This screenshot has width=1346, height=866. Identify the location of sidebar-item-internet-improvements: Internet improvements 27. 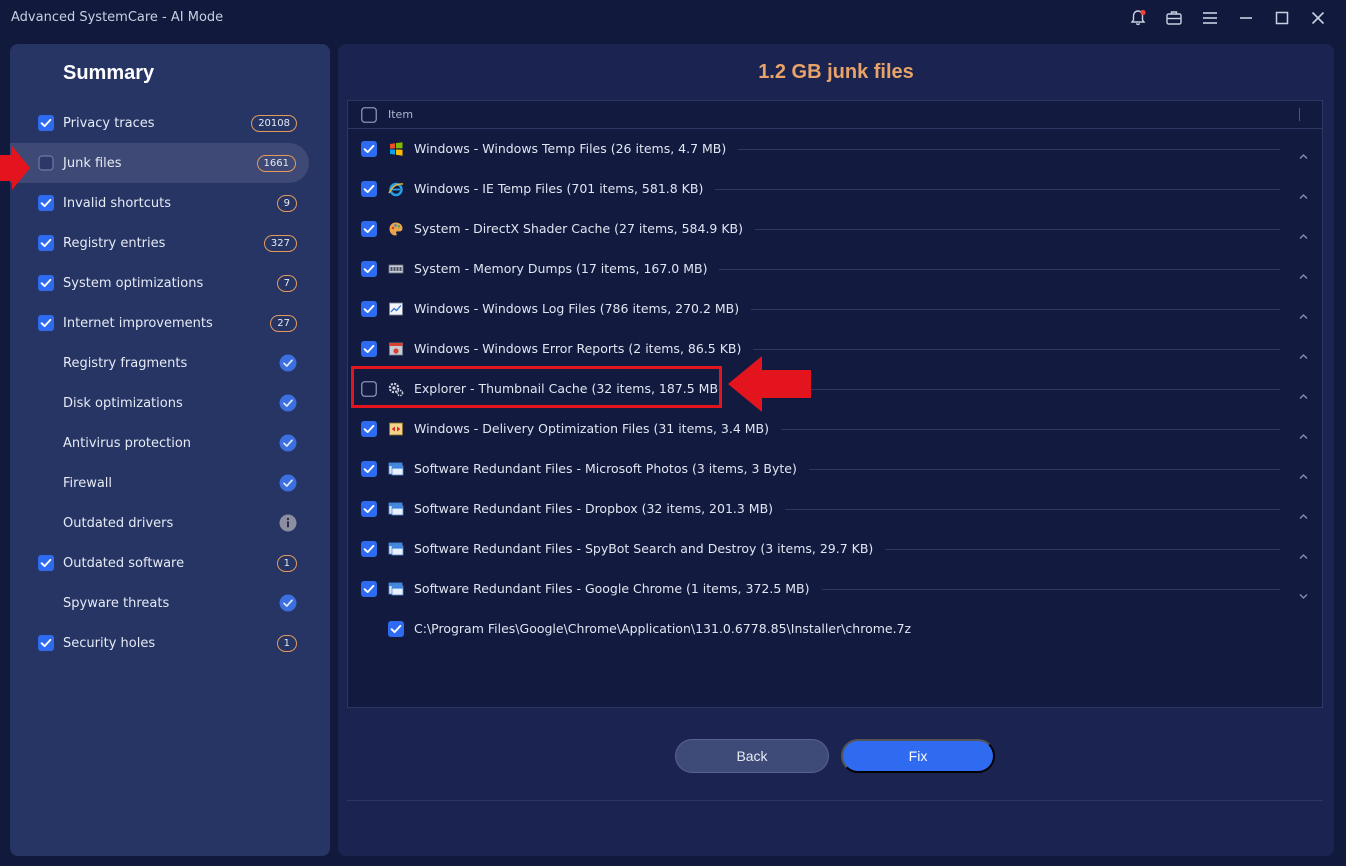
(170, 323).